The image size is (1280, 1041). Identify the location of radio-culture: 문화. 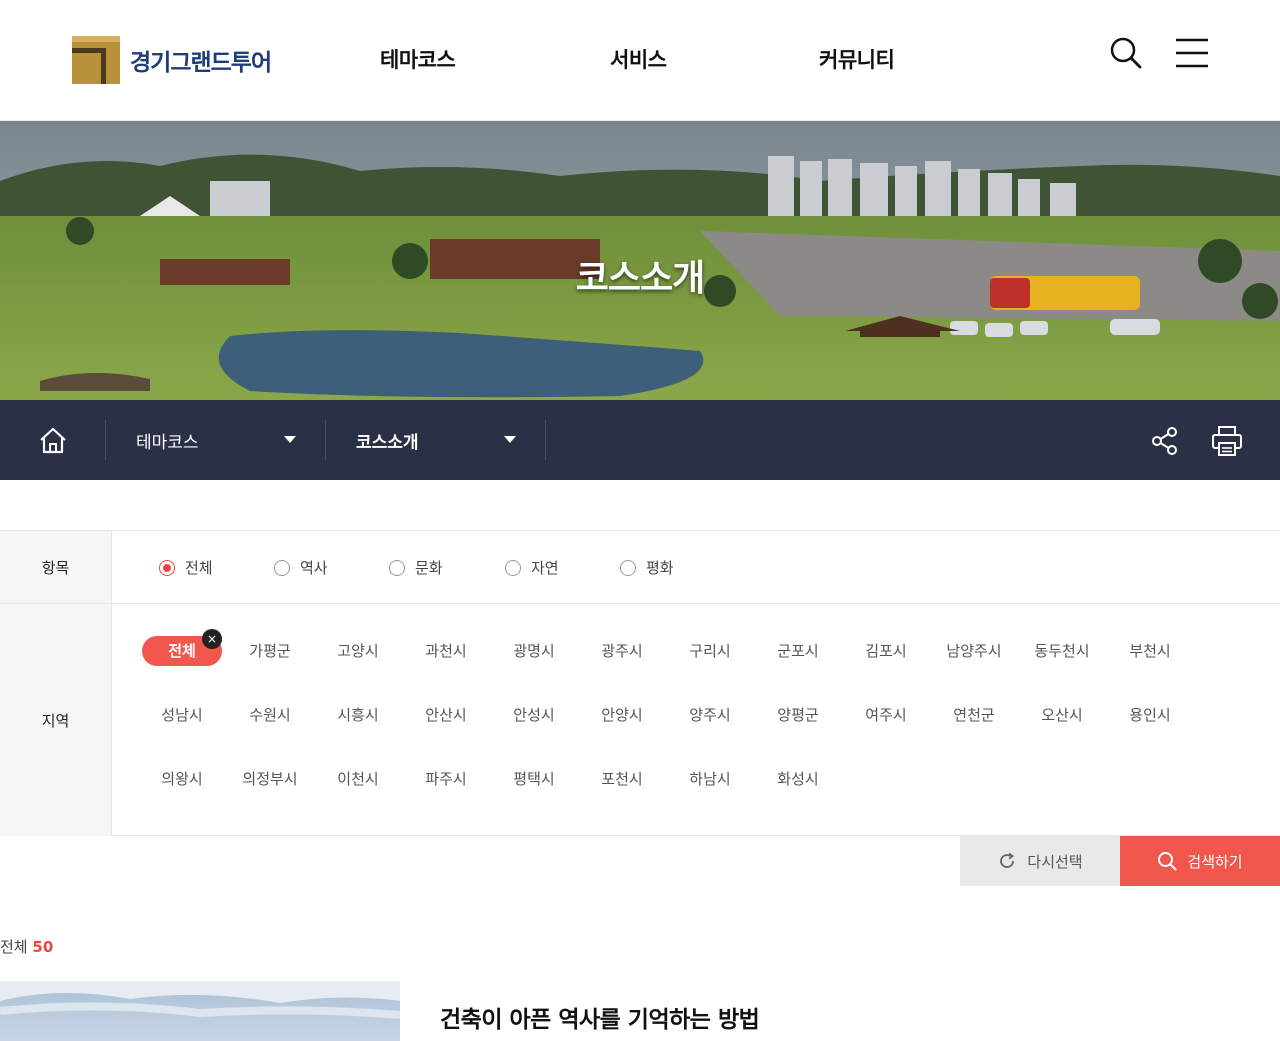
(416, 567).